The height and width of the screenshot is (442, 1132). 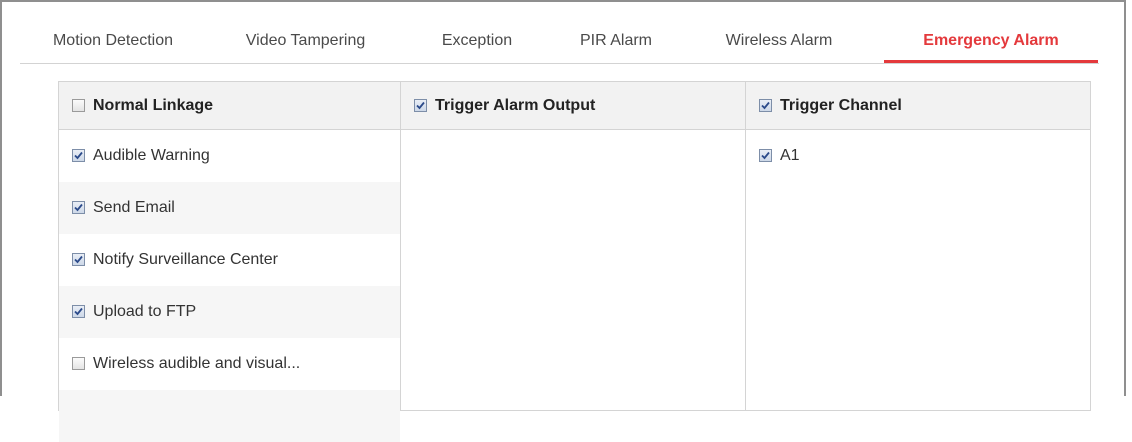 What do you see at coordinates (779, 41) in the screenshot?
I see `tab-wireless-alarm: Wireless Alarm` at bounding box center [779, 41].